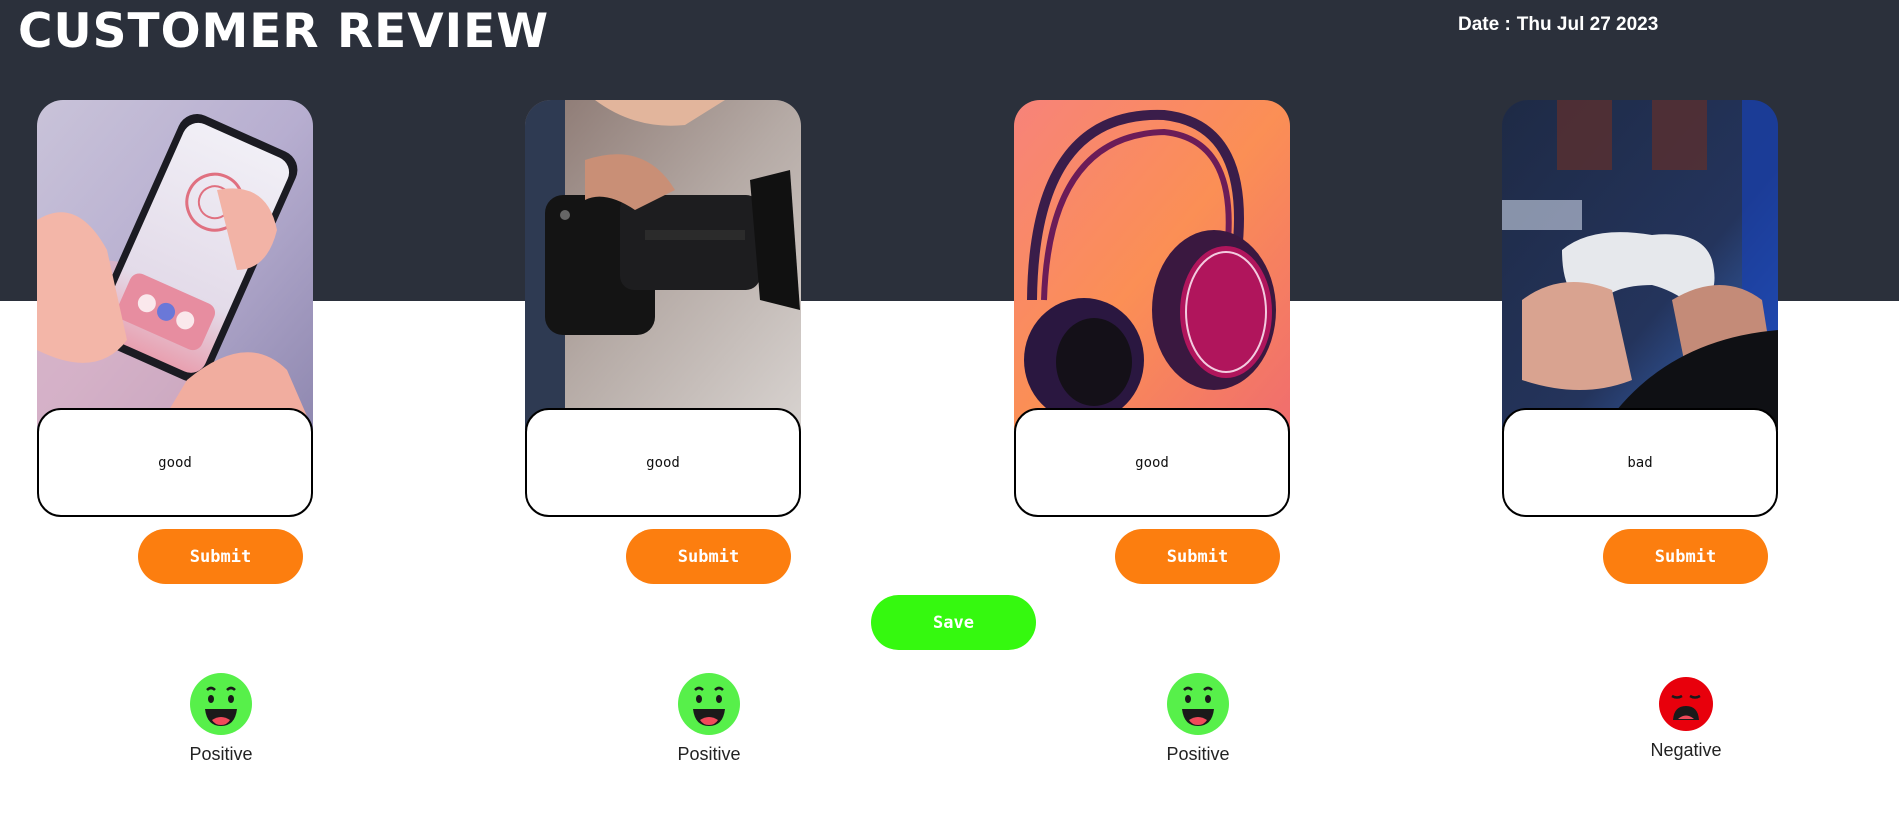 The width and height of the screenshot is (1899, 833). I want to click on sentiment-label: Negative, so click(1686, 750).